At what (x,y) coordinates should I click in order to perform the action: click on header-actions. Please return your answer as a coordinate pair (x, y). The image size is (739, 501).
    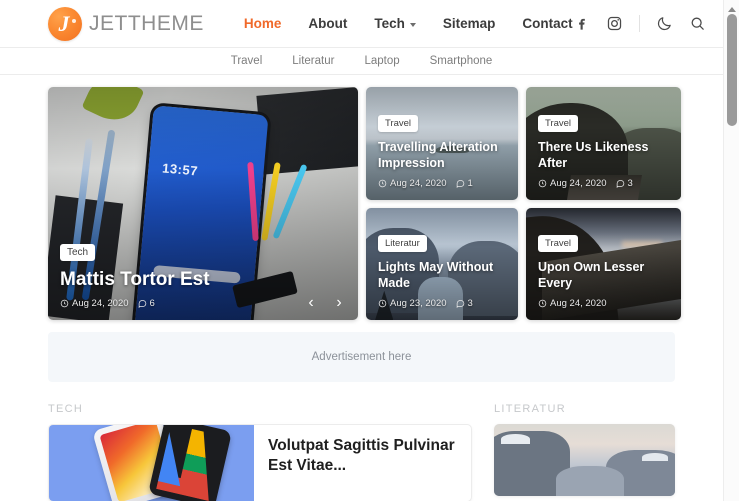
    Looking at the image, I should click on (639, 23).